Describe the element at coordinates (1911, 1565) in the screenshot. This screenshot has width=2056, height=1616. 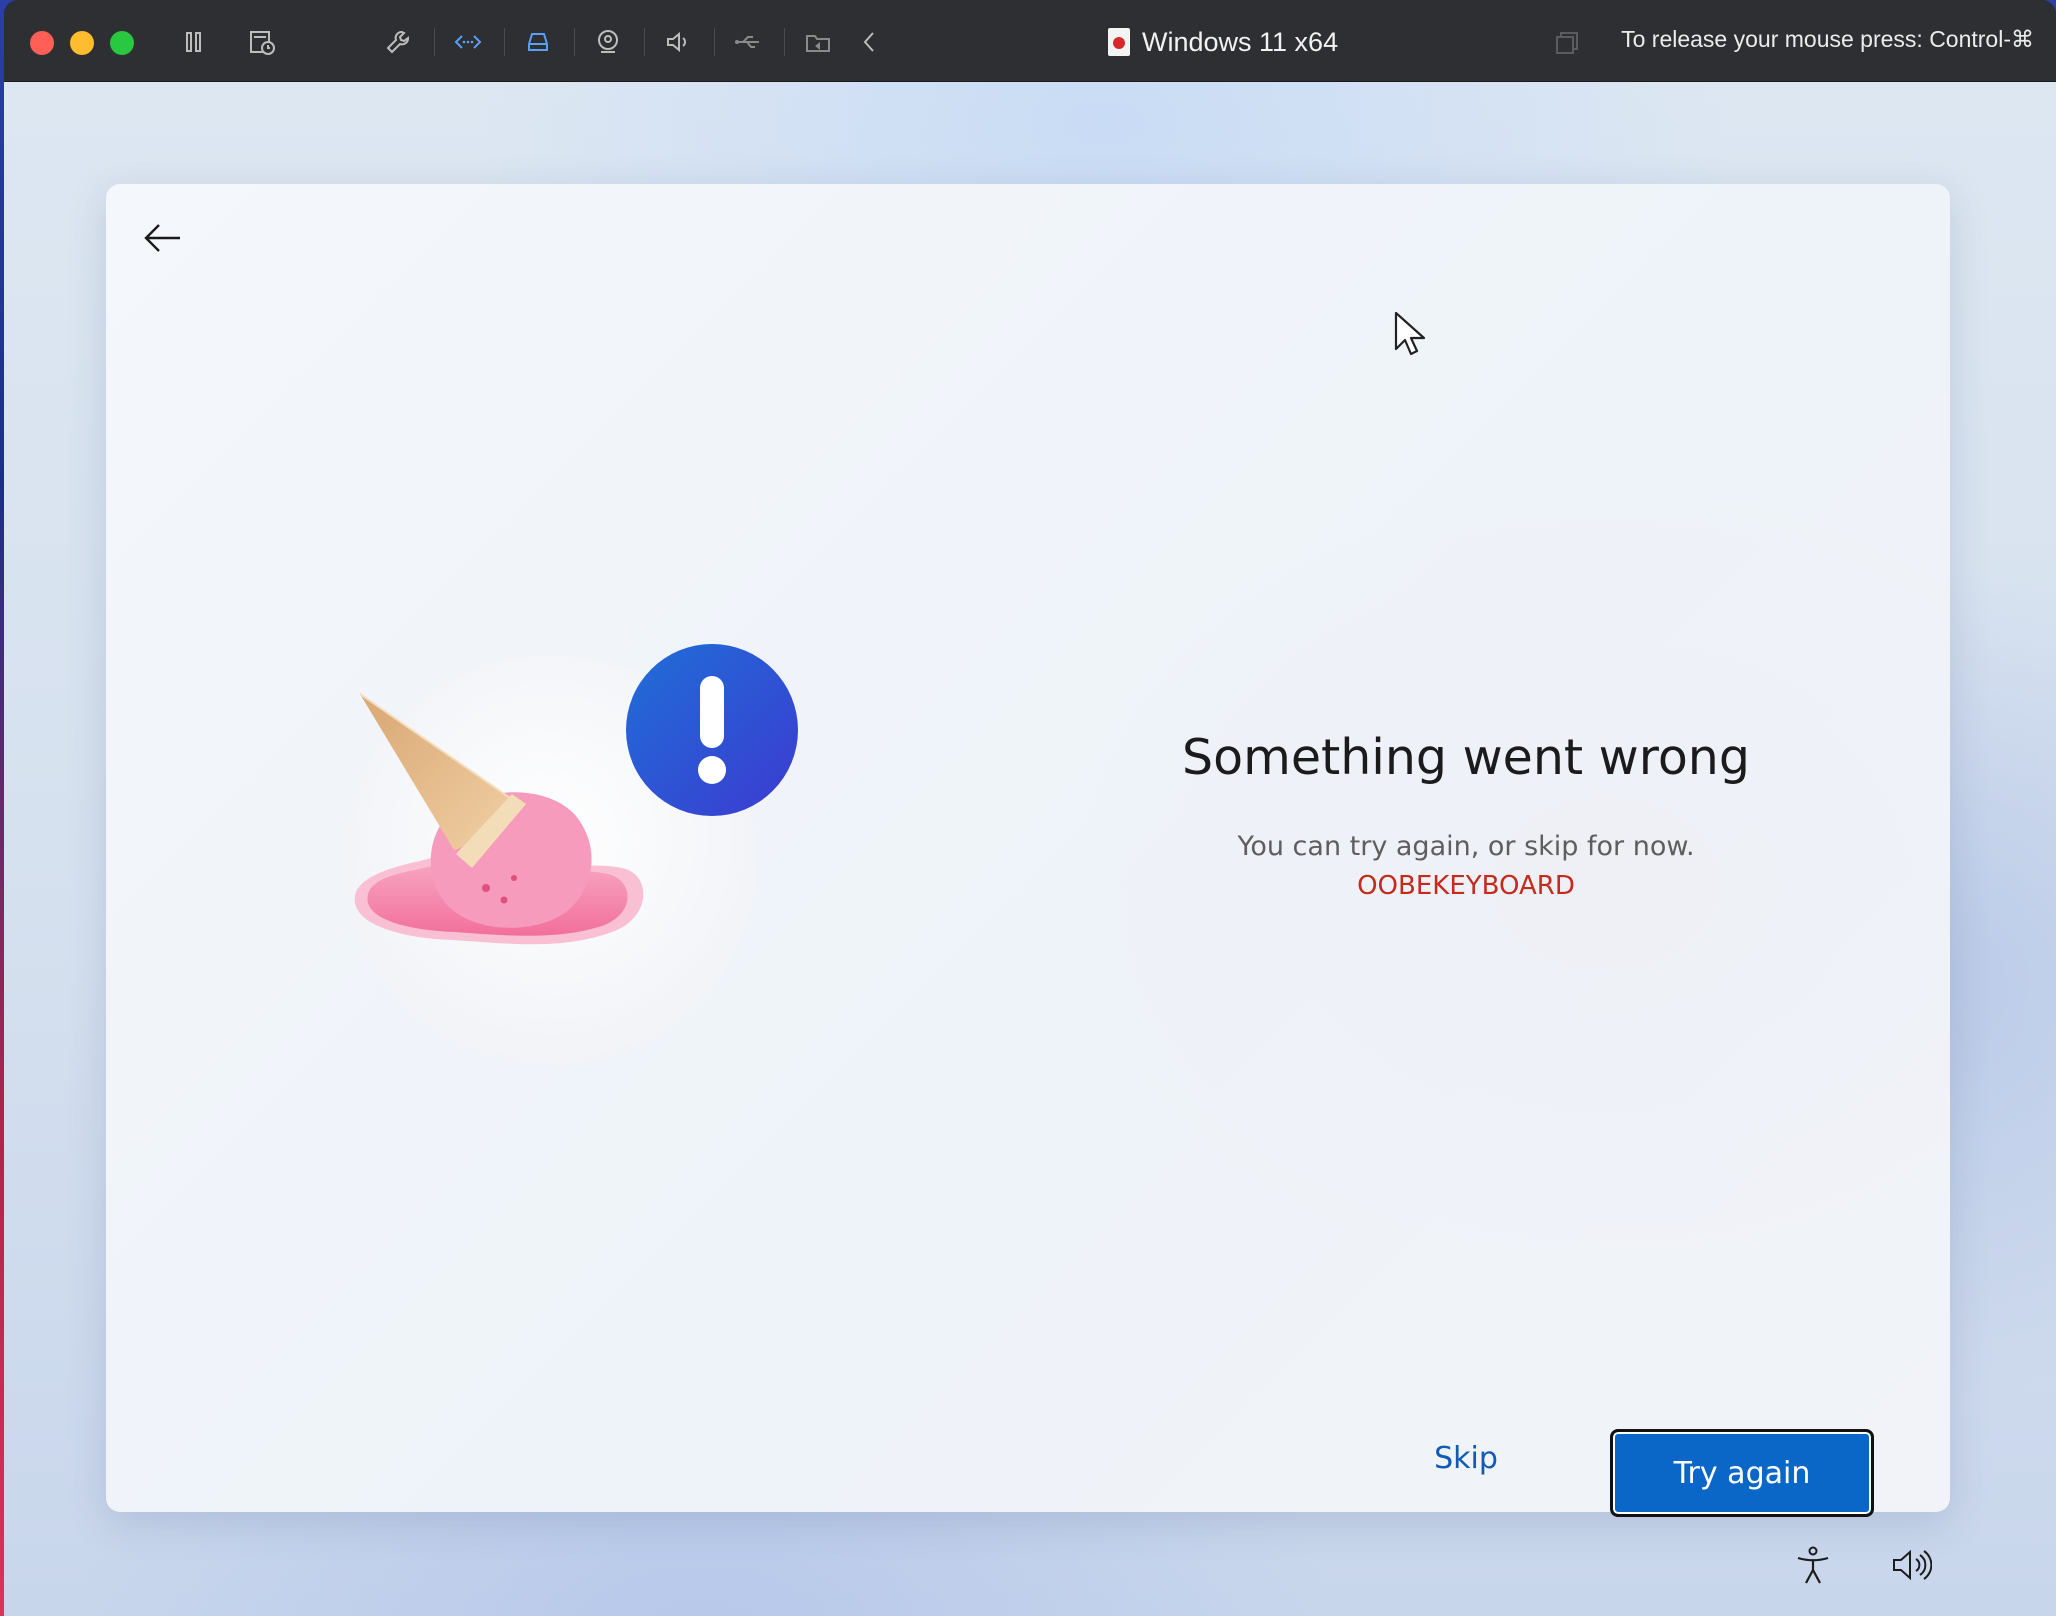
I see `volume-icon` at that location.